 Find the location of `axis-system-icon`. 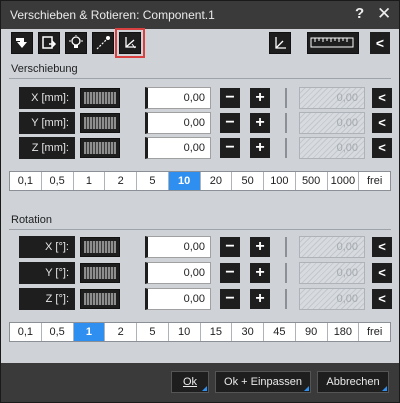

axis-system-icon is located at coordinates (130, 43).